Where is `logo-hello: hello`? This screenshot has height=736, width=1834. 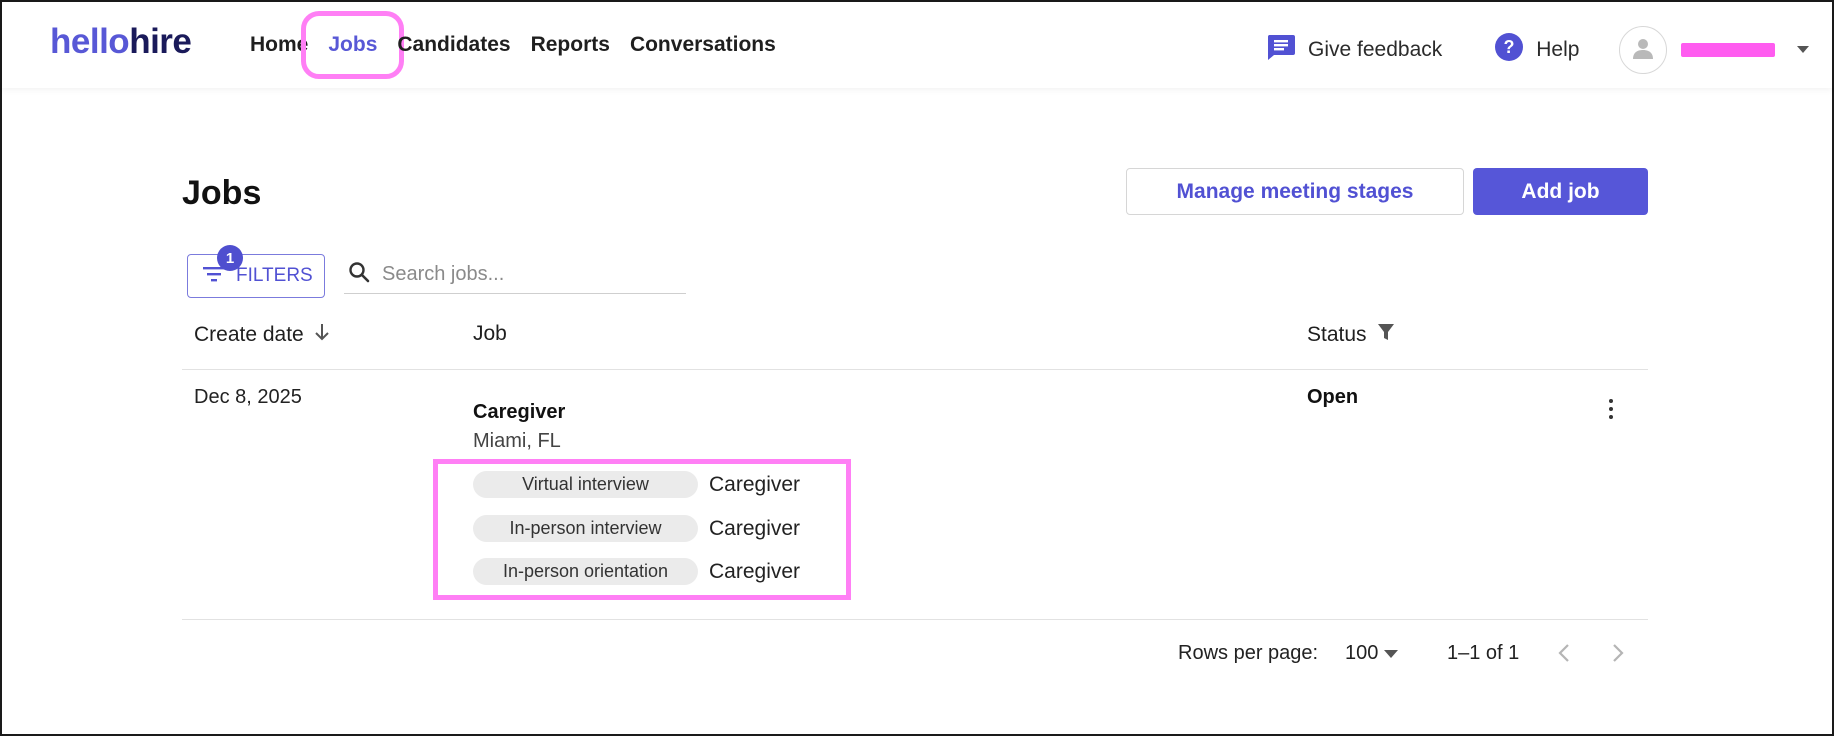 logo-hello: hello is located at coordinates (90, 41).